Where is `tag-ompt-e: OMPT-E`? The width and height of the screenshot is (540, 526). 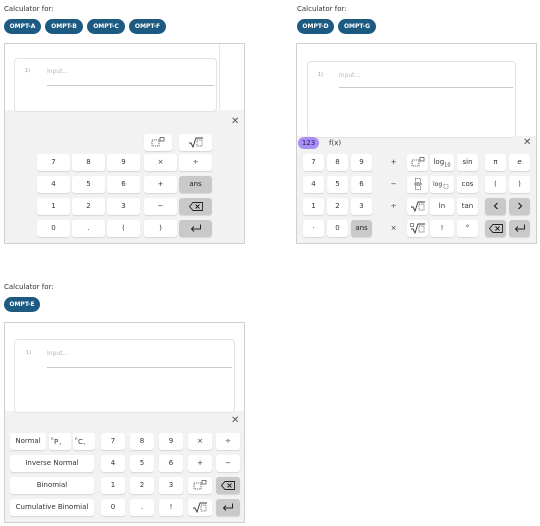 tag-ompt-e: OMPT-E is located at coordinates (22, 304).